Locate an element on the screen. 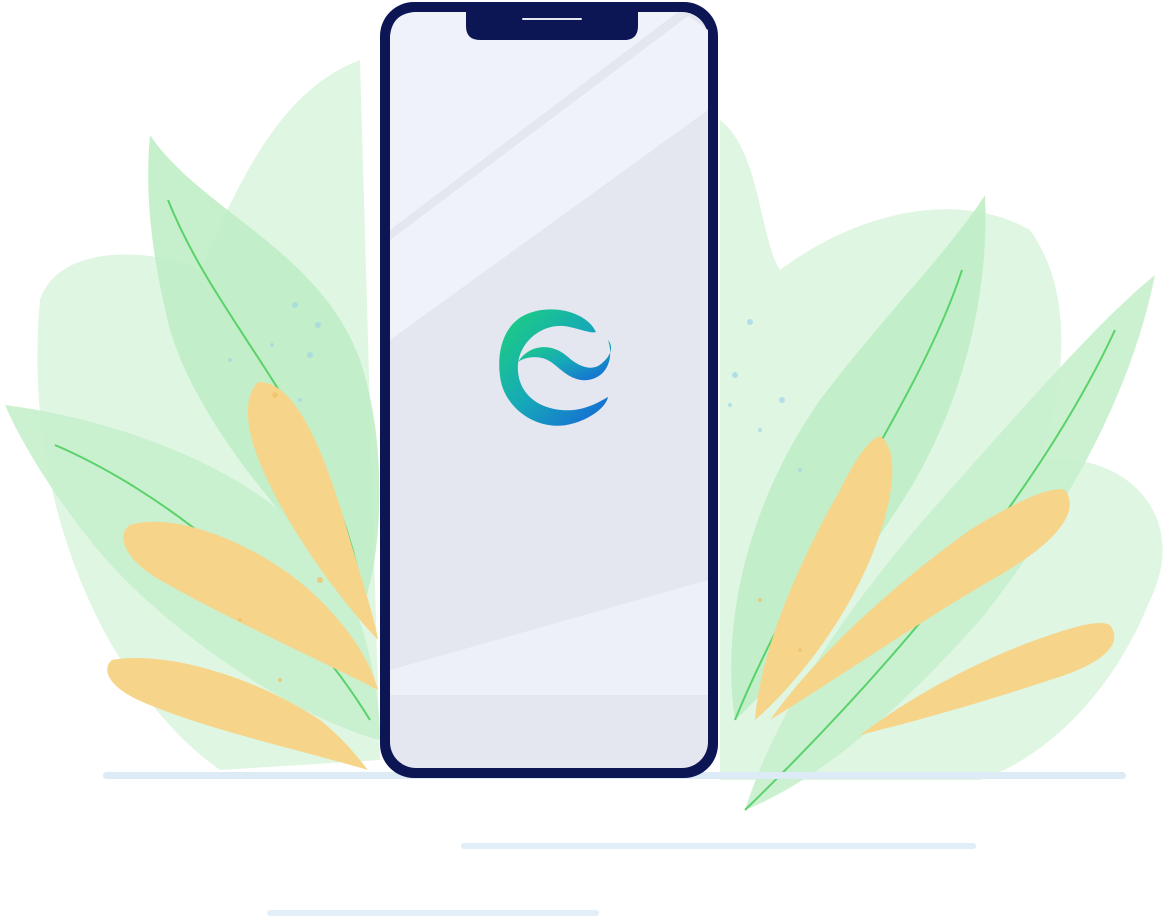 This screenshot has width=1171, height=918. logo-inner-wave is located at coordinates (565, 360).